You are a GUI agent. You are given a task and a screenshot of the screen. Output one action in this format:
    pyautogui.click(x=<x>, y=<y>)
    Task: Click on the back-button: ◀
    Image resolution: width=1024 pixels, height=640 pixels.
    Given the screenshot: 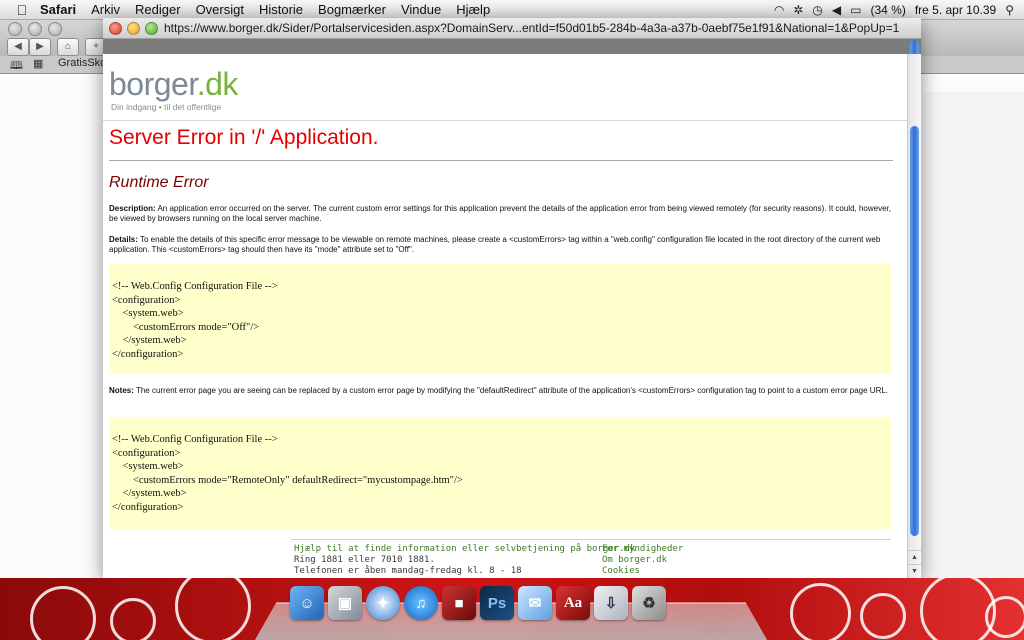 What is the action you would take?
    pyautogui.click(x=18, y=47)
    